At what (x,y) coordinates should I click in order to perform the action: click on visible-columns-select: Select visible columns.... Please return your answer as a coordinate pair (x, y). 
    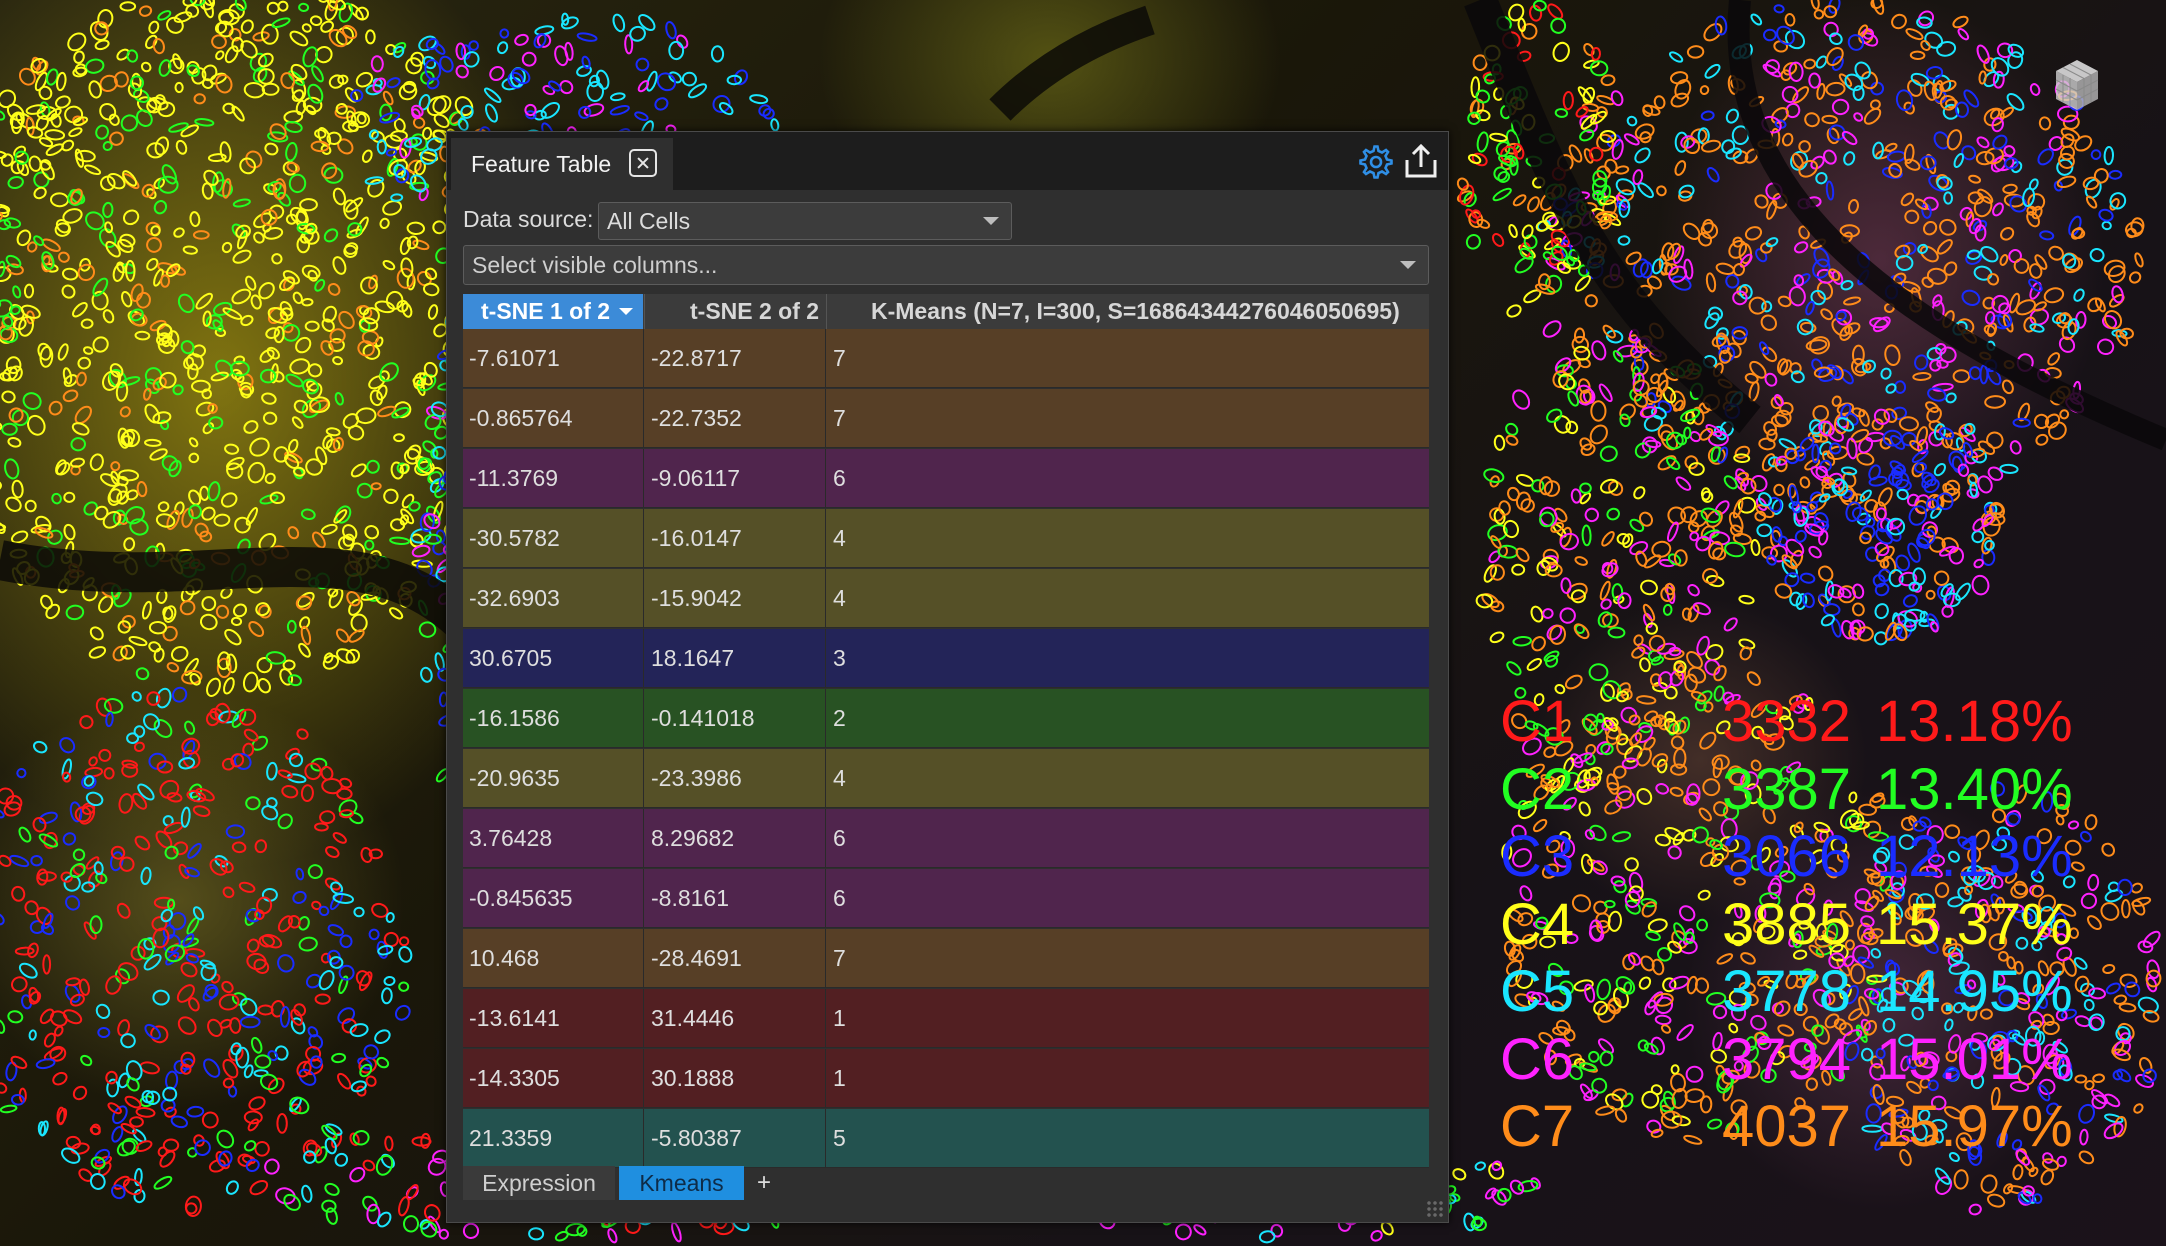
    Looking at the image, I should click on (946, 265).